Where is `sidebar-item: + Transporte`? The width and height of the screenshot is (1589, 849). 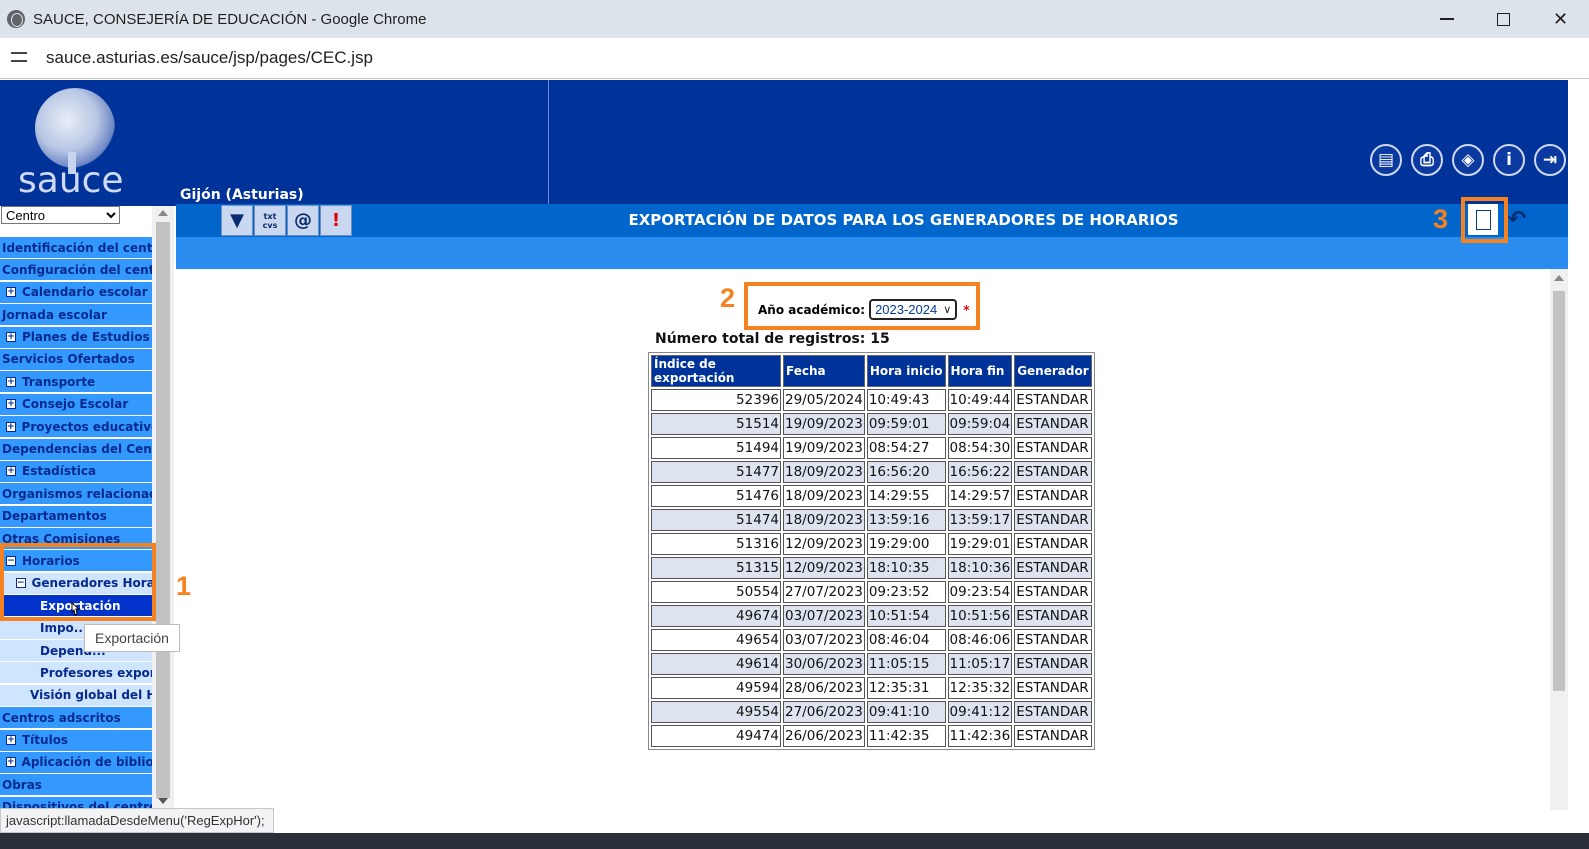 sidebar-item: + Transporte is located at coordinates (76, 382).